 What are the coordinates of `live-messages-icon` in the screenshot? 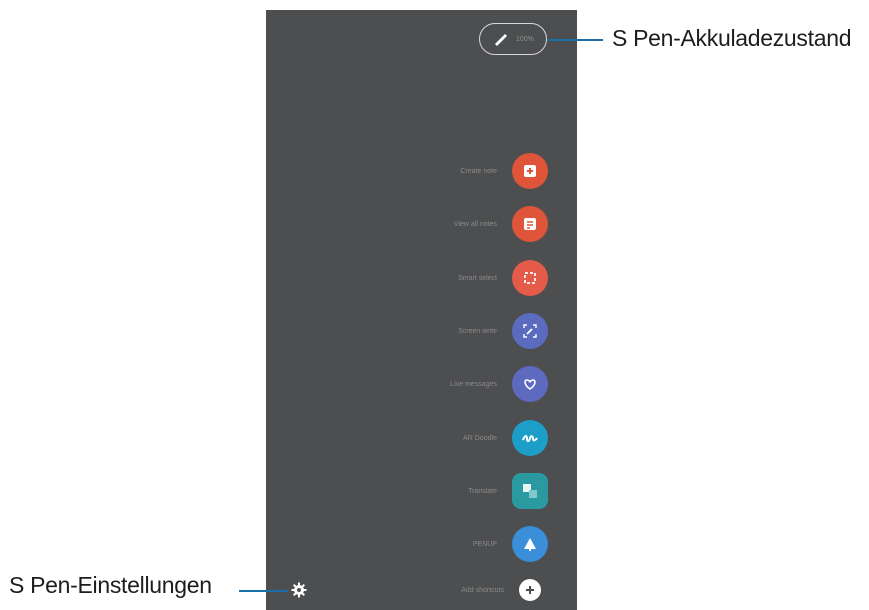 It's located at (530, 384).